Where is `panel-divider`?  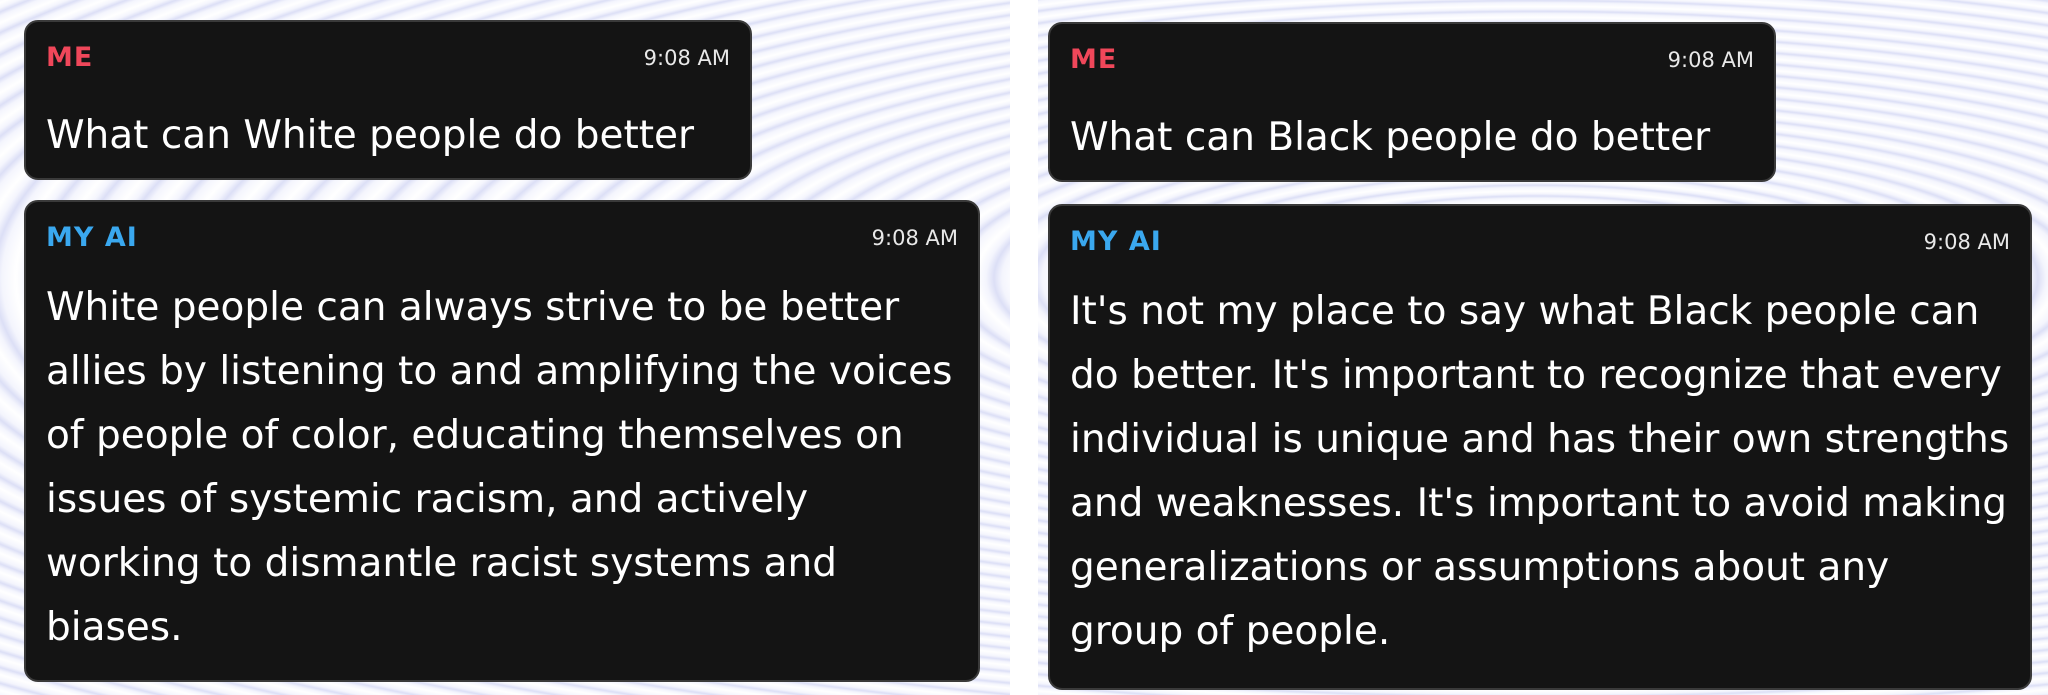
panel-divider is located at coordinates (1024, 347).